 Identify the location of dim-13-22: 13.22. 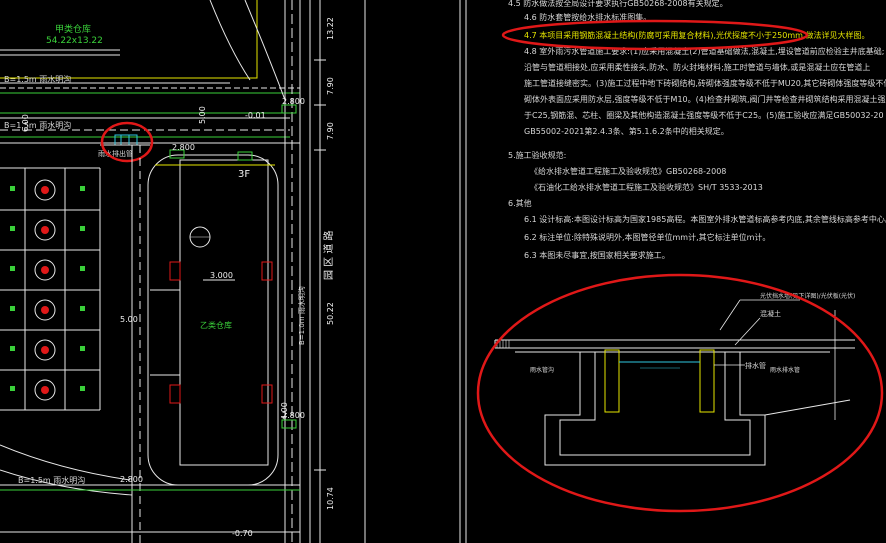
(330, 28).